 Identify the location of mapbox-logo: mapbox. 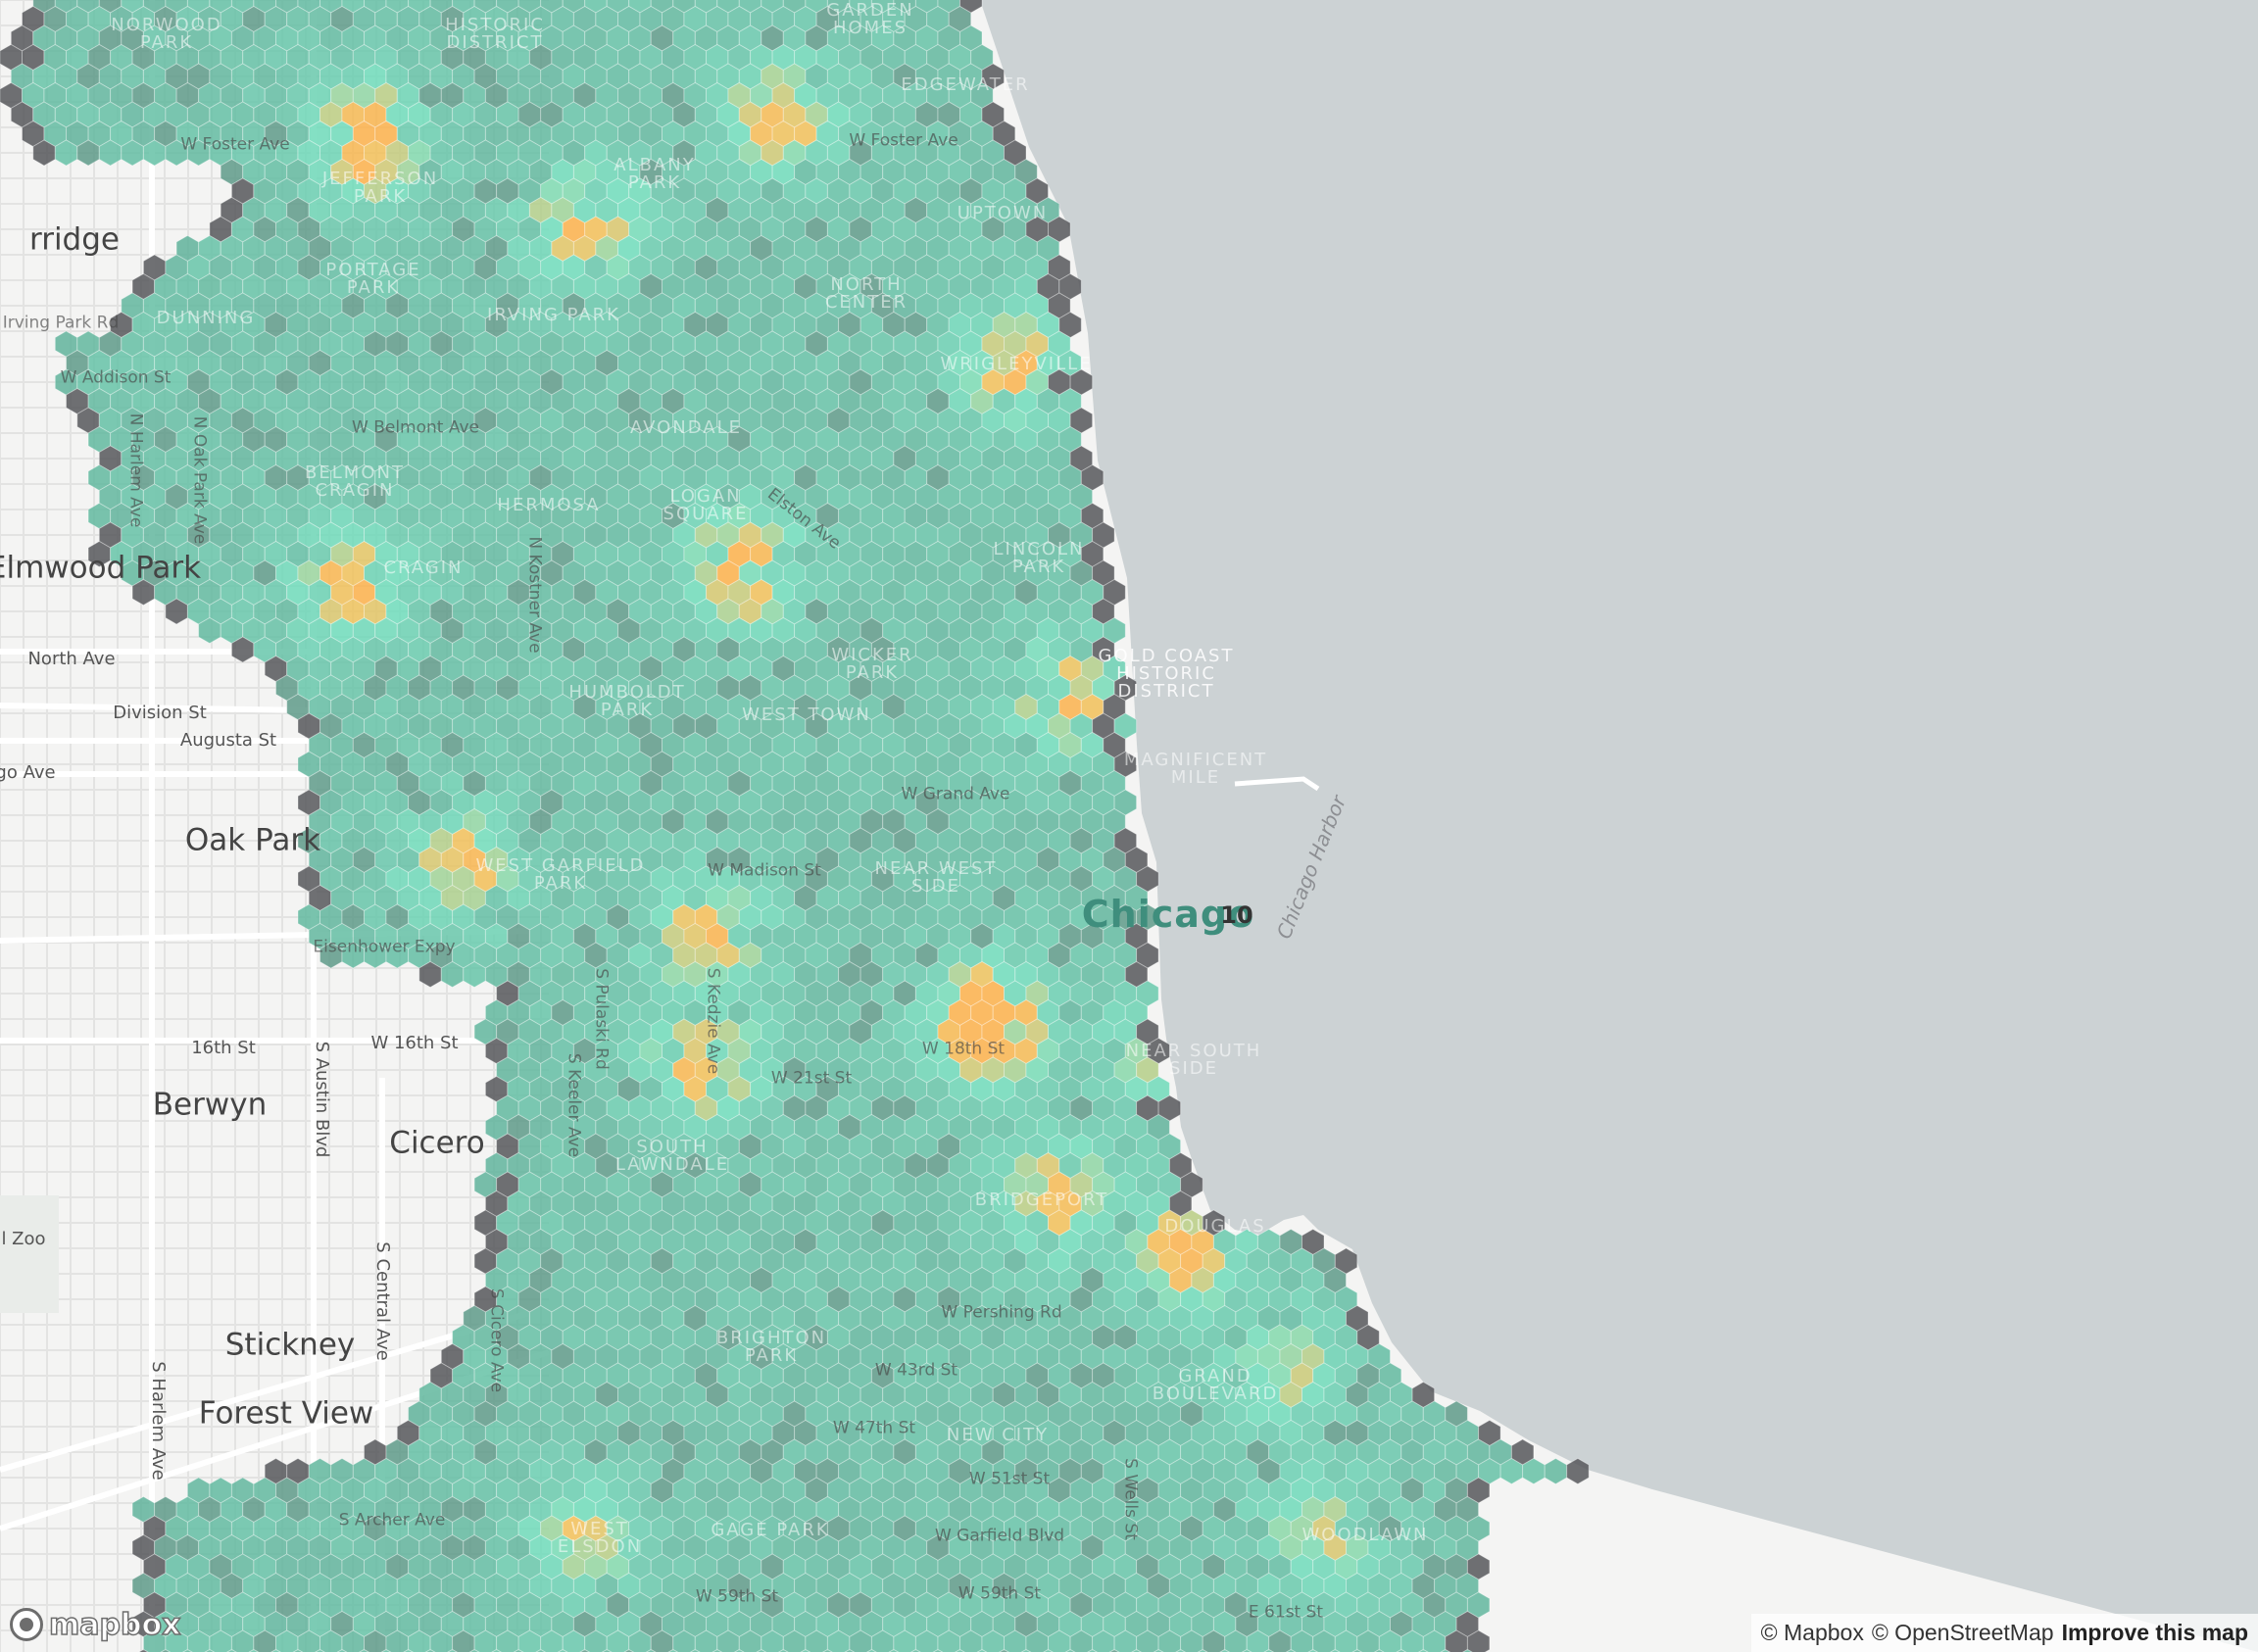
(95, 1625).